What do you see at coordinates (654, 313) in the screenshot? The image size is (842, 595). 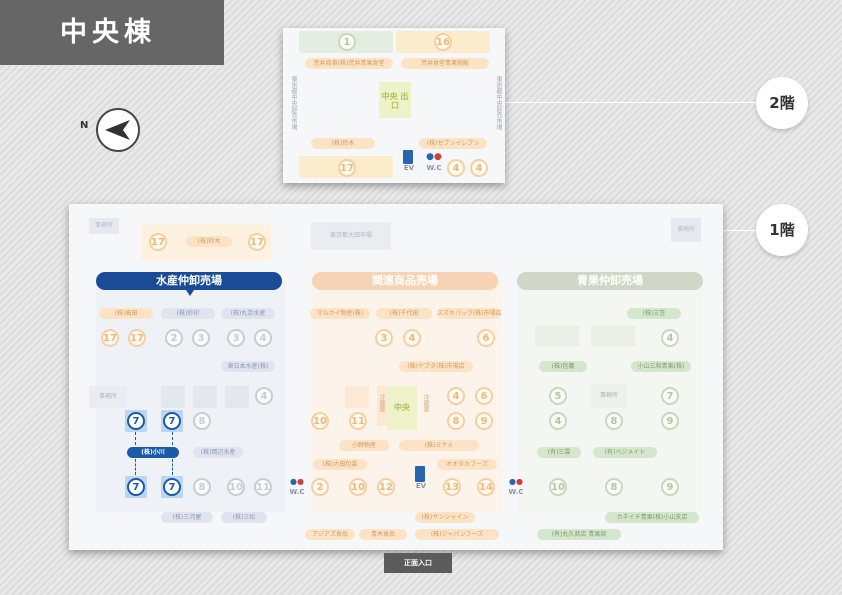 I see `produce-tenant-label: (株)三笠` at bounding box center [654, 313].